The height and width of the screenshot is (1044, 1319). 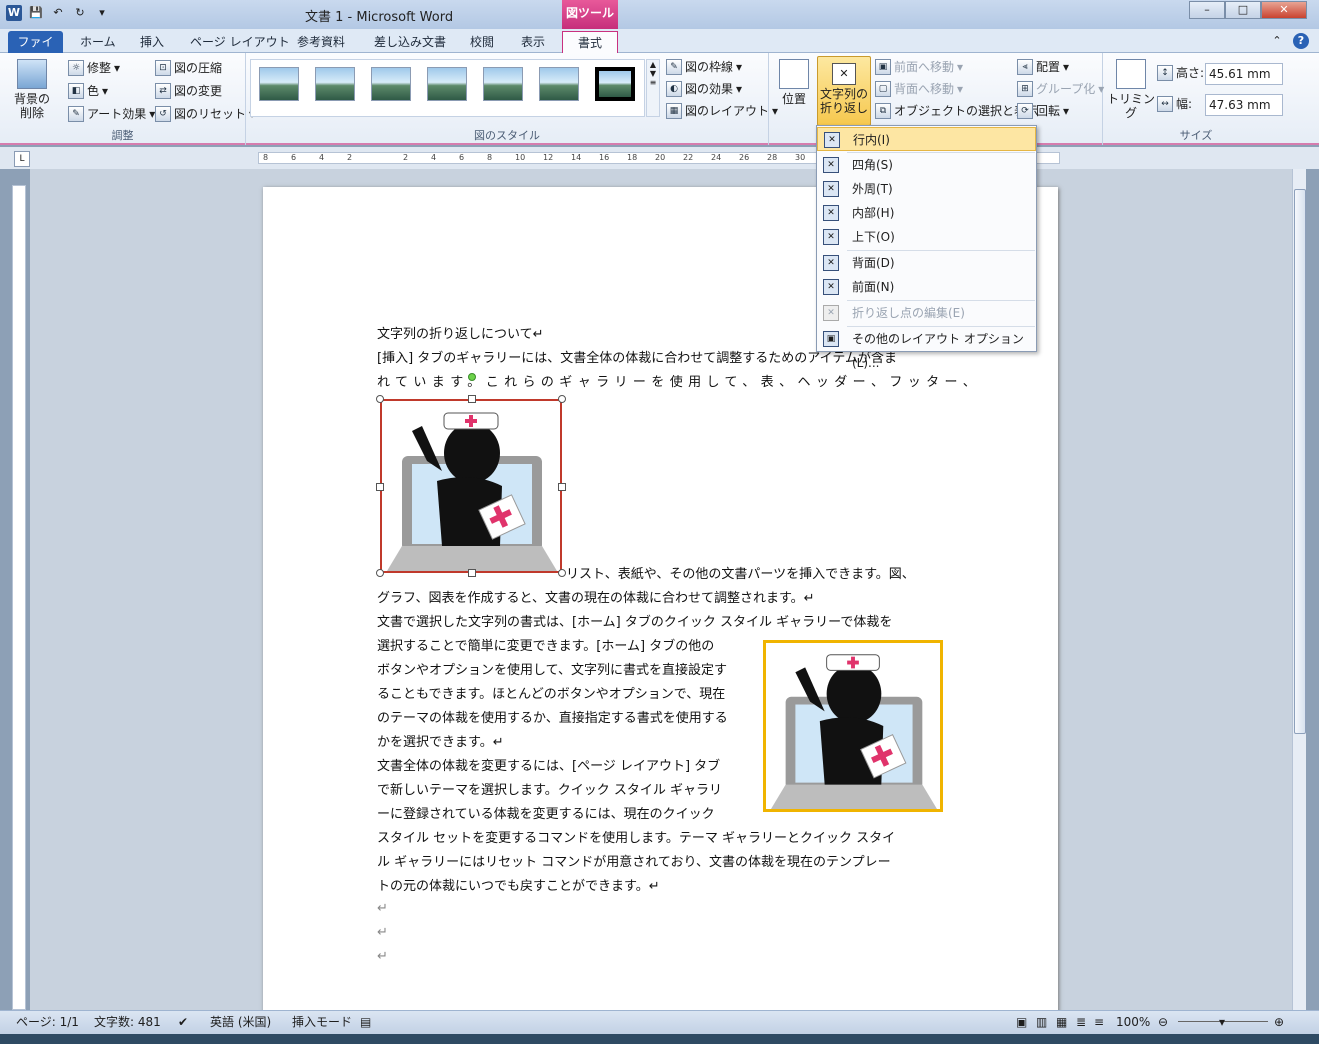 What do you see at coordinates (22, 159) in the screenshot?
I see `tab-selector-button: L` at bounding box center [22, 159].